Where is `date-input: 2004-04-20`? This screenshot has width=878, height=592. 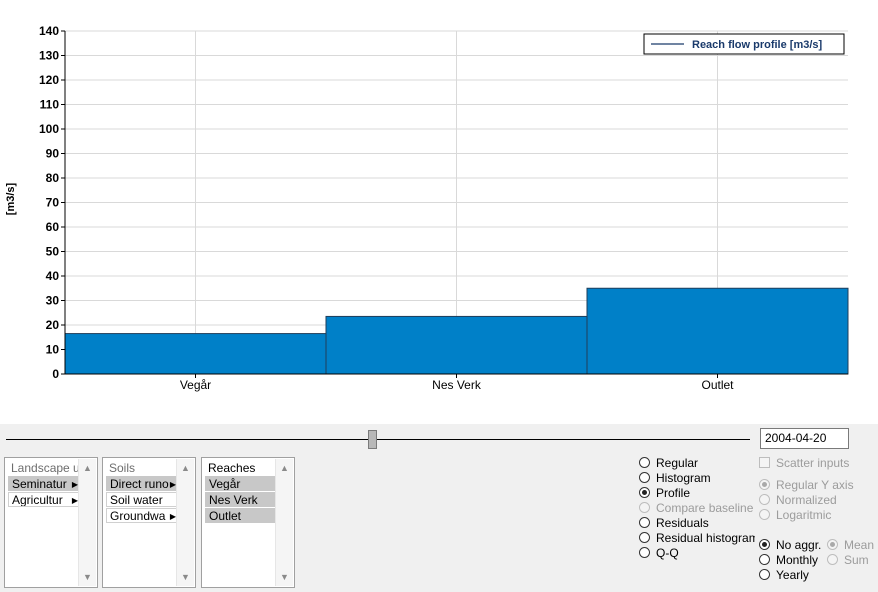
date-input: 2004-04-20 is located at coordinates (804, 438).